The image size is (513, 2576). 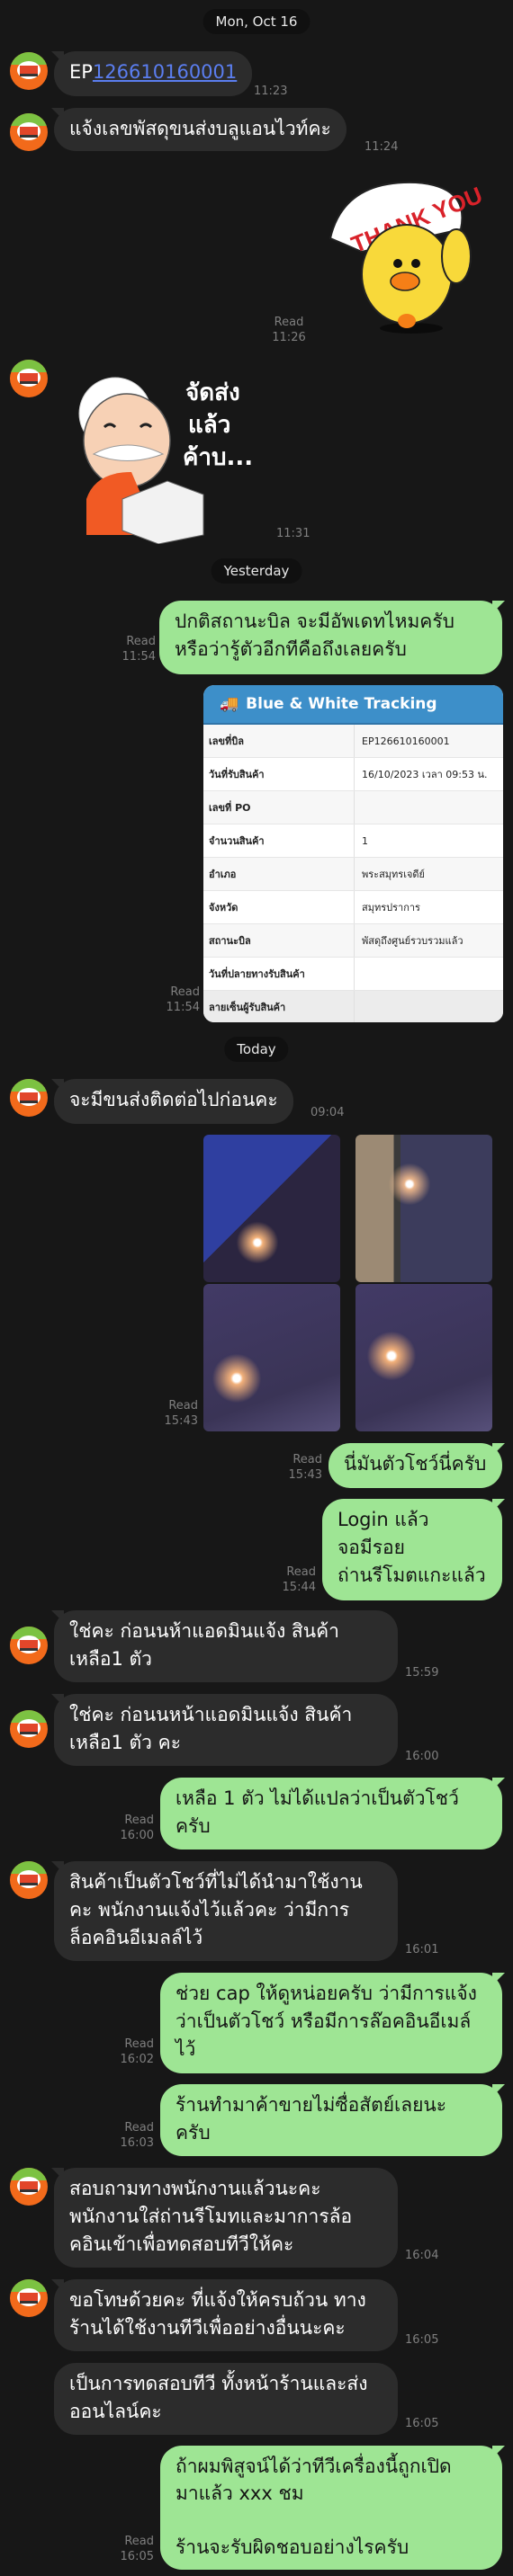 I want to click on read-receipt: Read 16:02, so click(x=136, y=2052).